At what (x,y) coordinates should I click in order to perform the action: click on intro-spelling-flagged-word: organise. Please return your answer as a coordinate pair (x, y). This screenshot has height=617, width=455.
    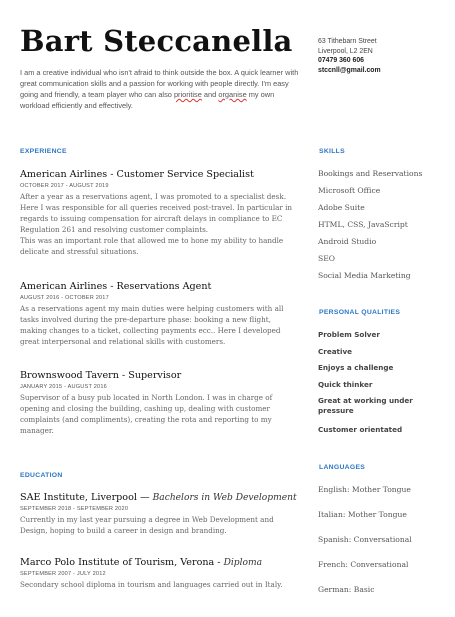
    Looking at the image, I should click on (232, 94).